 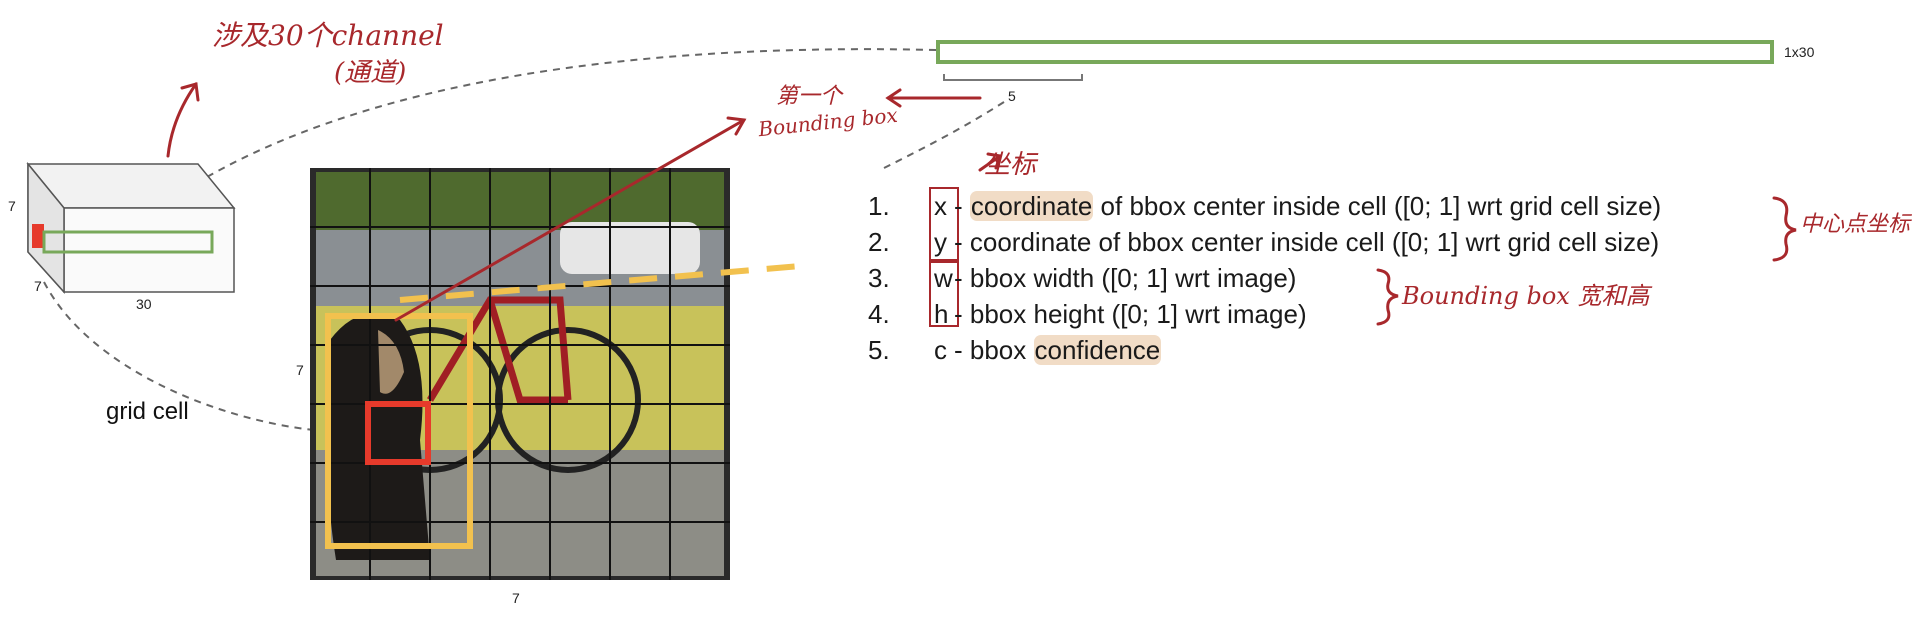 What do you see at coordinates (879, 206) in the screenshot?
I see `list-number: 1.` at bounding box center [879, 206].